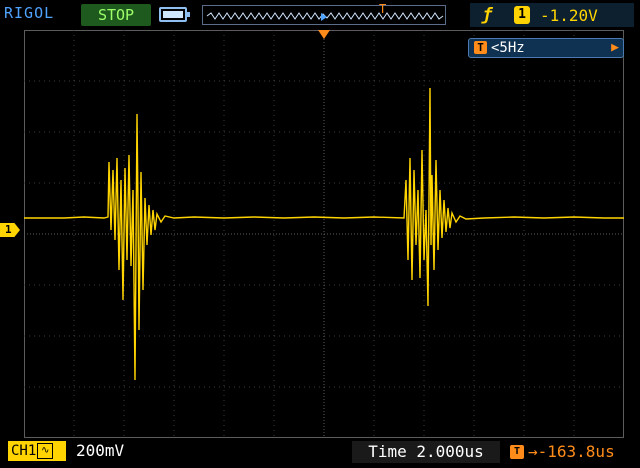 The height and width of the screenshot is (468, 640). What do you see at coordinates (480, 47) in the screenshot?
I see `freq-counter-icon: T` at bounding box center [480, 47].